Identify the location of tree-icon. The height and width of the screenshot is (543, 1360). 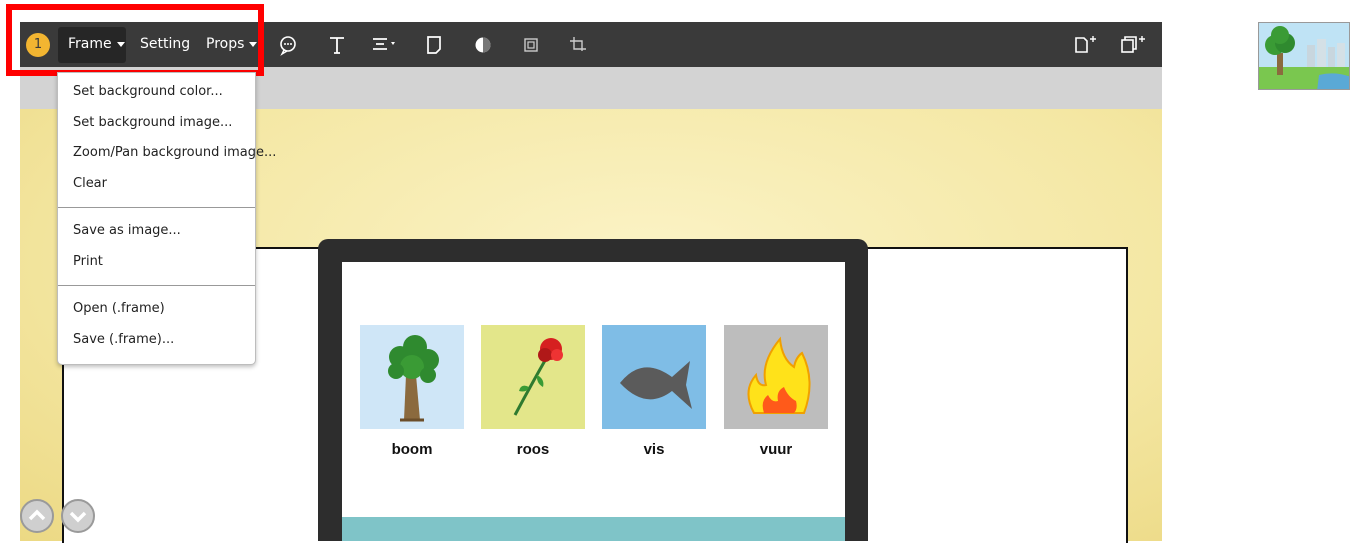
(412, 377).